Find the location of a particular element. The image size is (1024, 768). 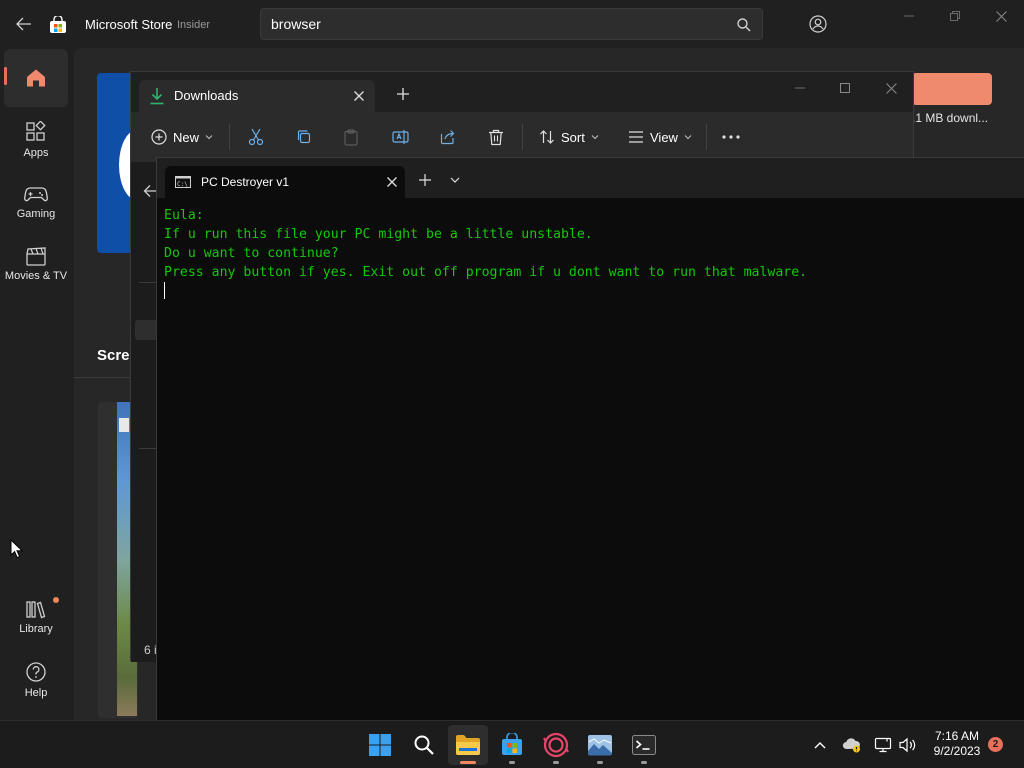

terminal-tab-close-button is located at coordinates (392, 182).